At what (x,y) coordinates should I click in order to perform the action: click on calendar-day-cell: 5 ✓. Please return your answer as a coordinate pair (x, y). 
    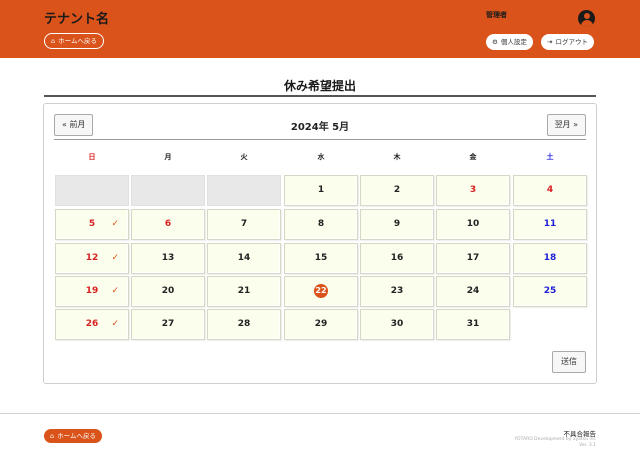
    Looking at the image, I should click on (92, 224).